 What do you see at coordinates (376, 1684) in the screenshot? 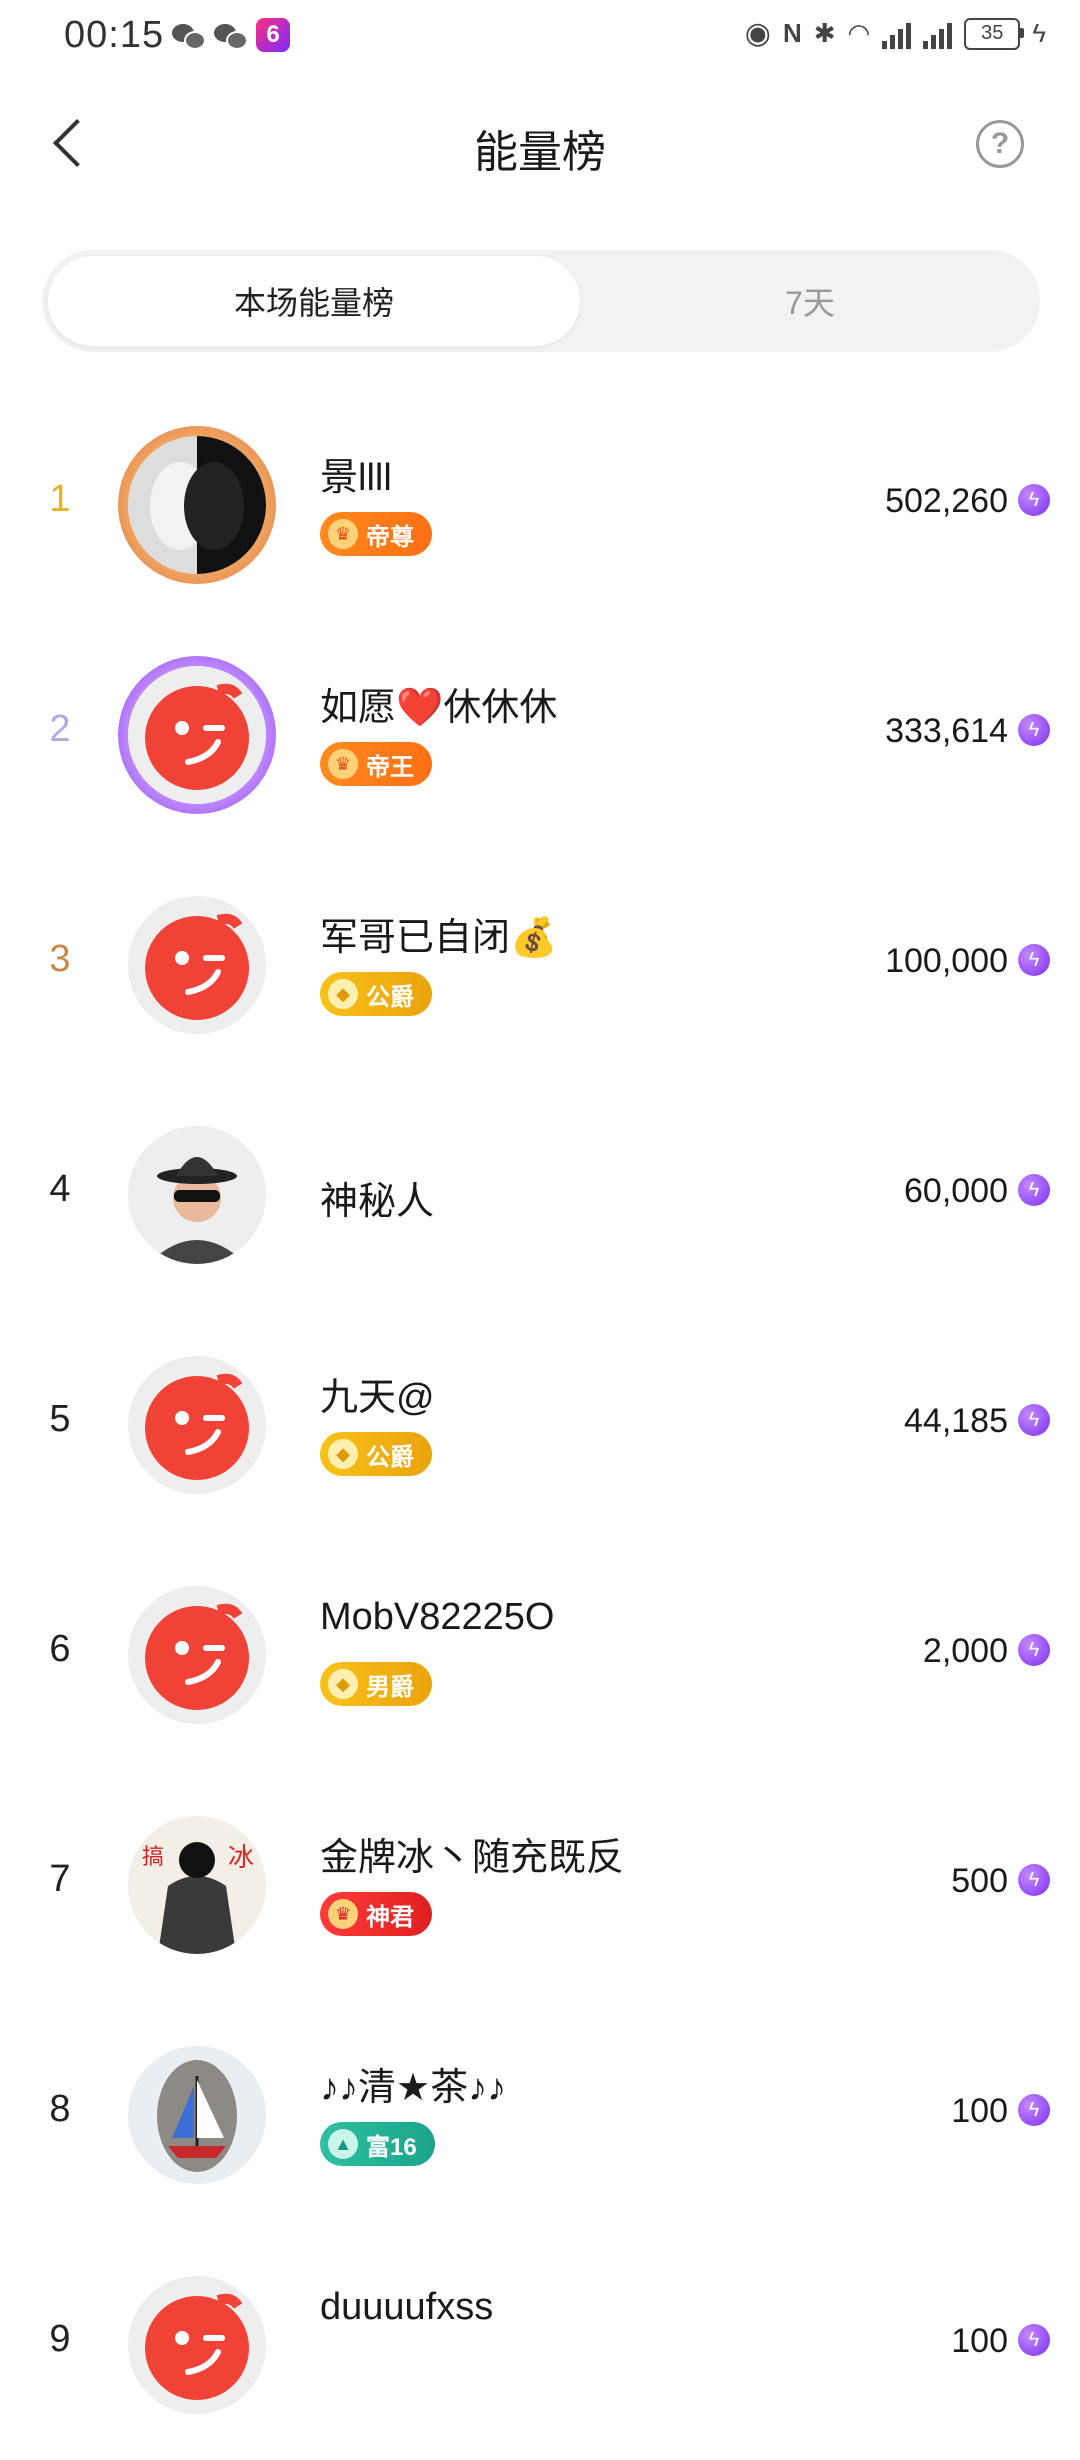
I see `level-badge: ◆ 男爵` at bounding box center [376, 1684].